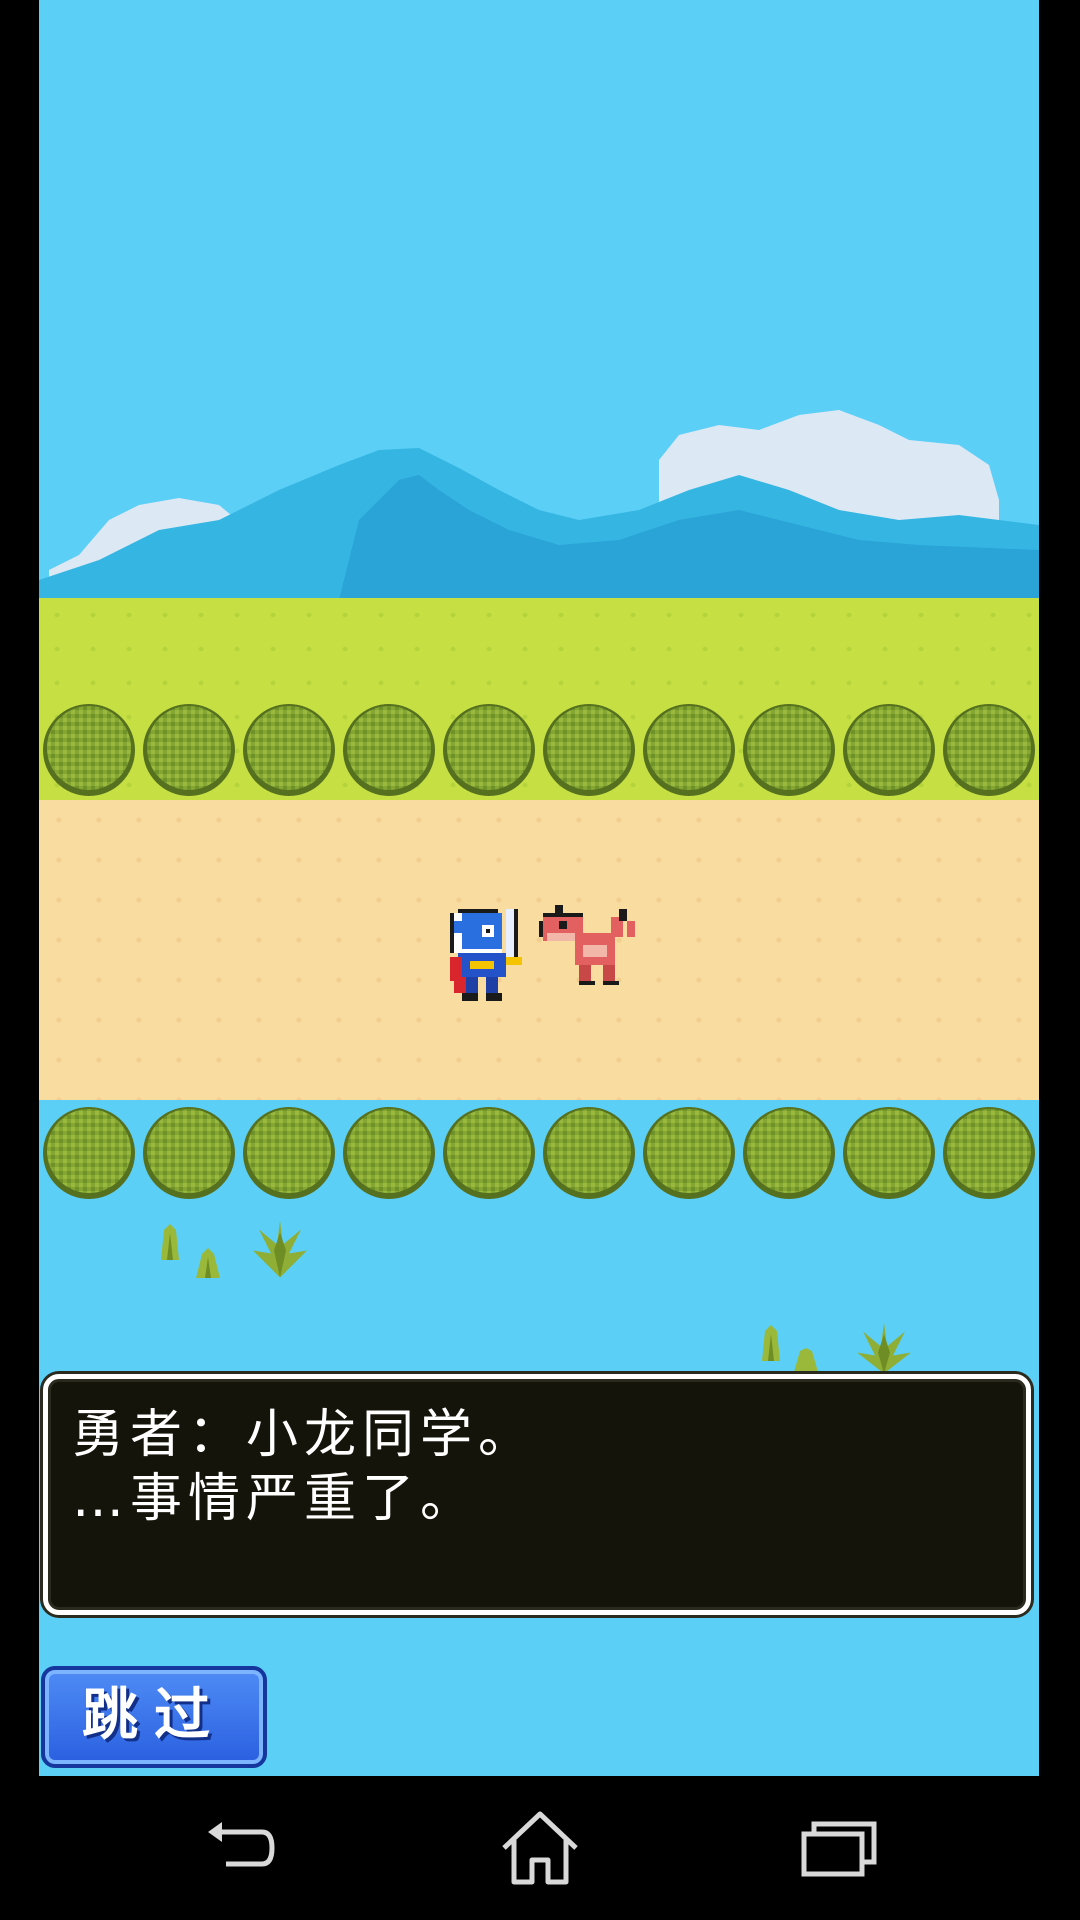 The height and width of the screenshot is (1920, 1080). I want to click on home-button, so click(540, 1848).